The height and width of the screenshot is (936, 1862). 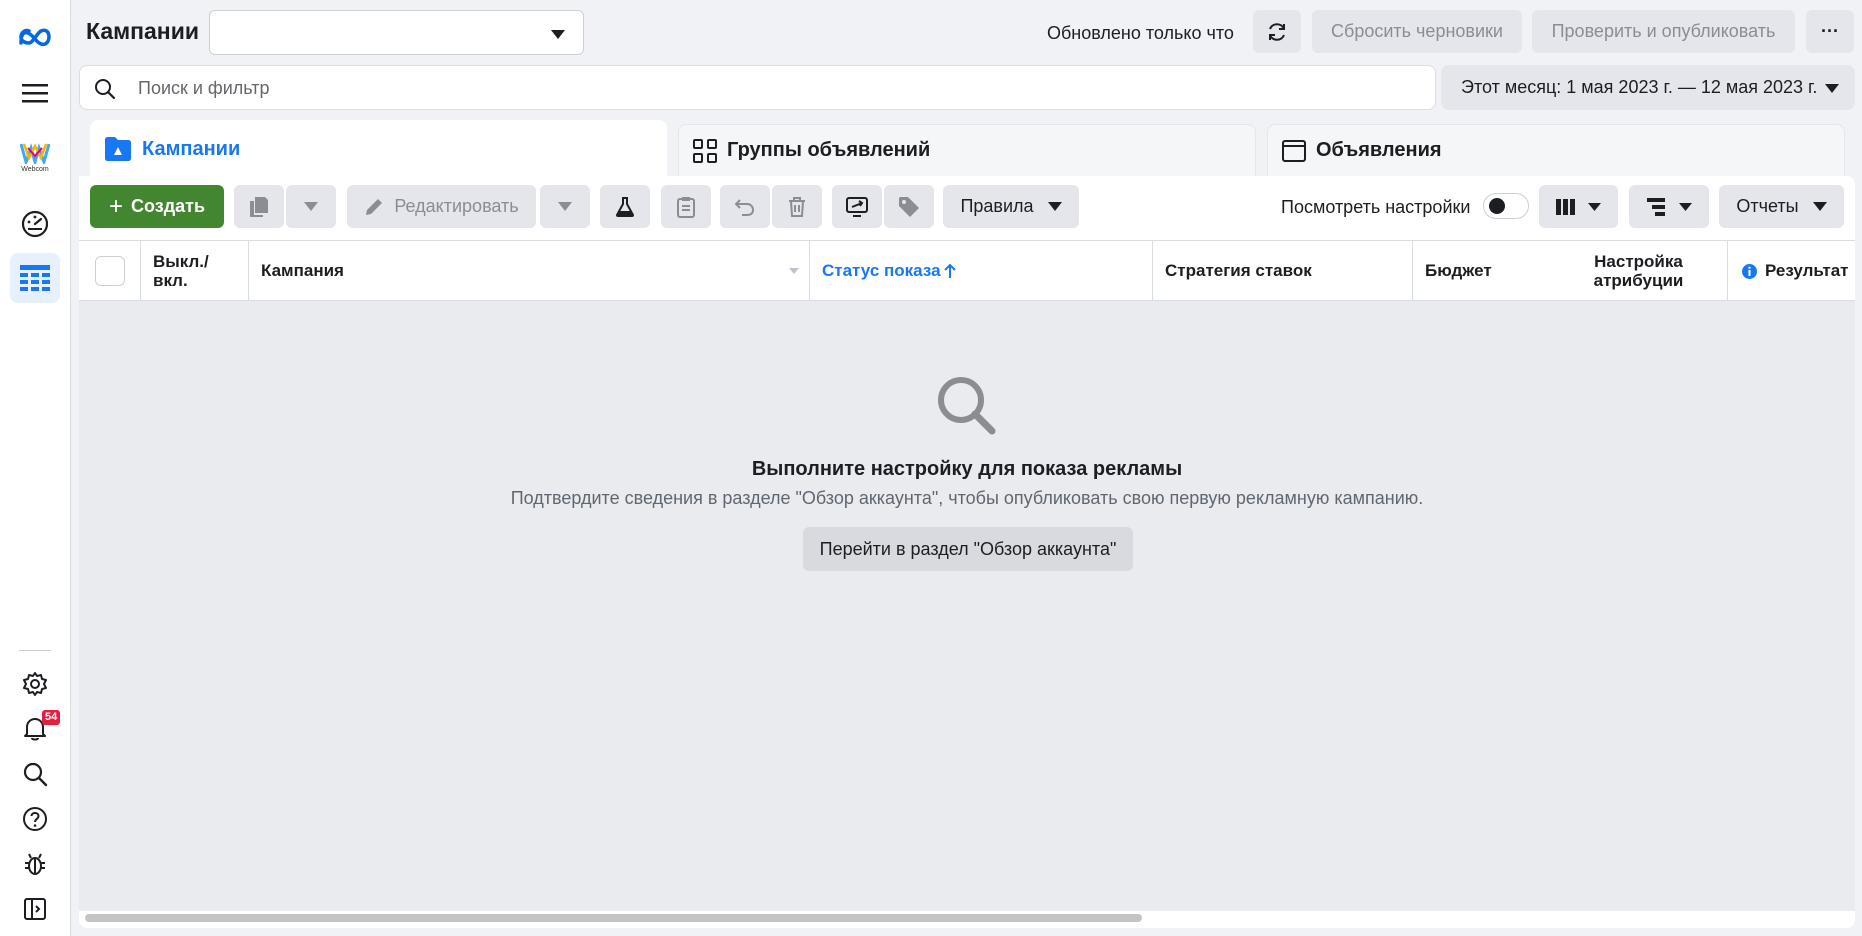 What do you see at coordinates (51, 717) in the screenshot?
I see `notification-count-badge: 54` at bounding box center [51, 717].